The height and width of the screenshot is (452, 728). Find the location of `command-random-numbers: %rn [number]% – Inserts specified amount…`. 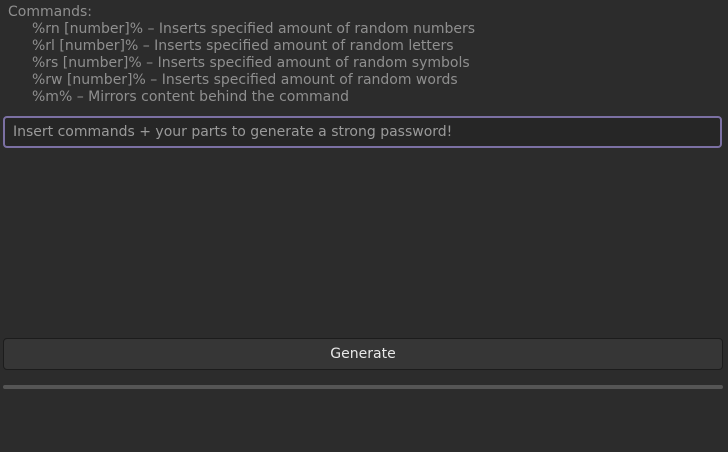

command-random-numbers: %rn [number]% – Inserts specified amount… is located at coordinates (254, 29).